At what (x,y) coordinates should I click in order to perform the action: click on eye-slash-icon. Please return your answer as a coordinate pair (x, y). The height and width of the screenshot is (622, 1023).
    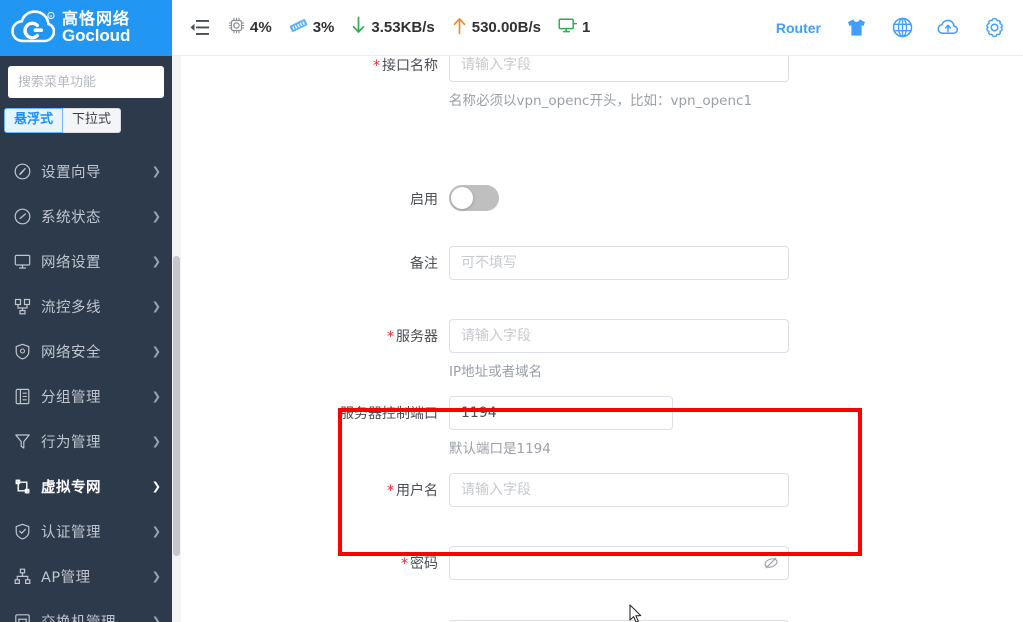
    Looking at the image, I should click on (771, 563).